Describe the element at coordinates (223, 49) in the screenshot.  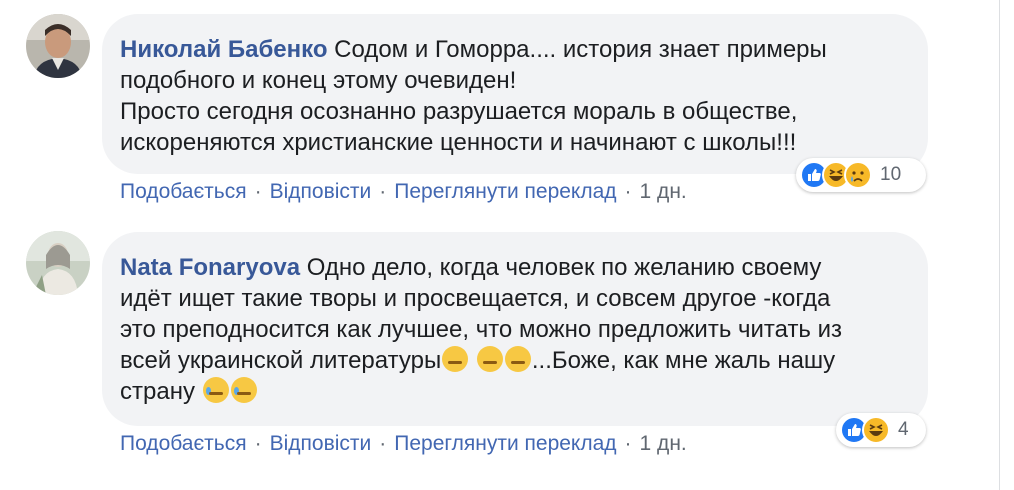
I see `comment-author: Николай Бабенко` at that location.